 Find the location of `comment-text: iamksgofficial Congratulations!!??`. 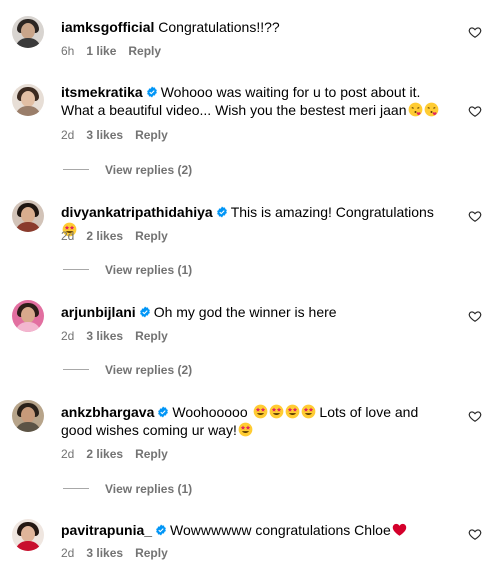

comment-text: iamksgofficial Congratulations!!?? is located at coordinates (251, 27).